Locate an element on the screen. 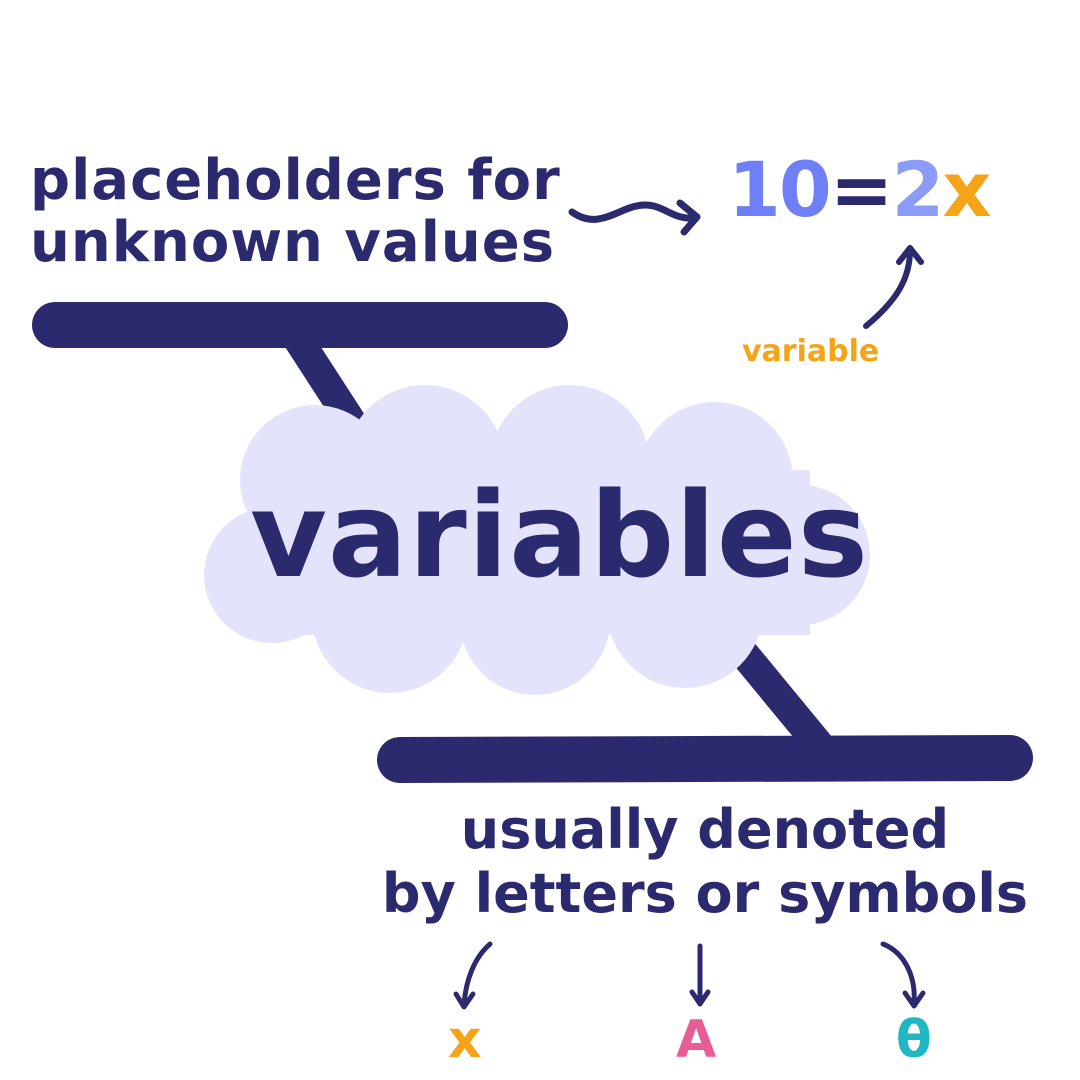 This screenshot has width=1080, height=1080. top-description-line-2: unknown values is located at coordinates (293, 242).